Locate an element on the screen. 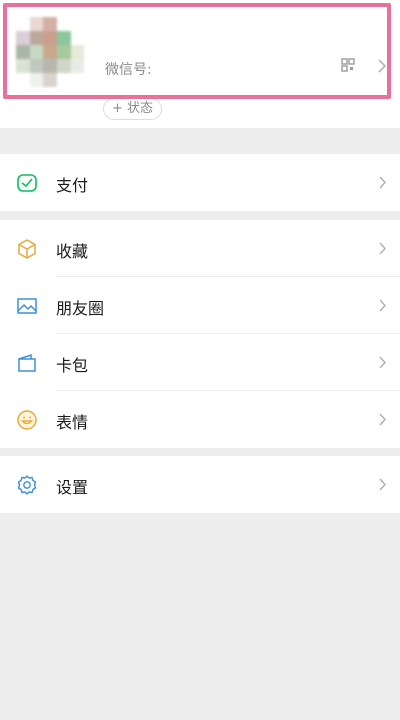 The height and width of the screenshot is (720, 400). qr-code-icon is located at coordinates (348, 65).